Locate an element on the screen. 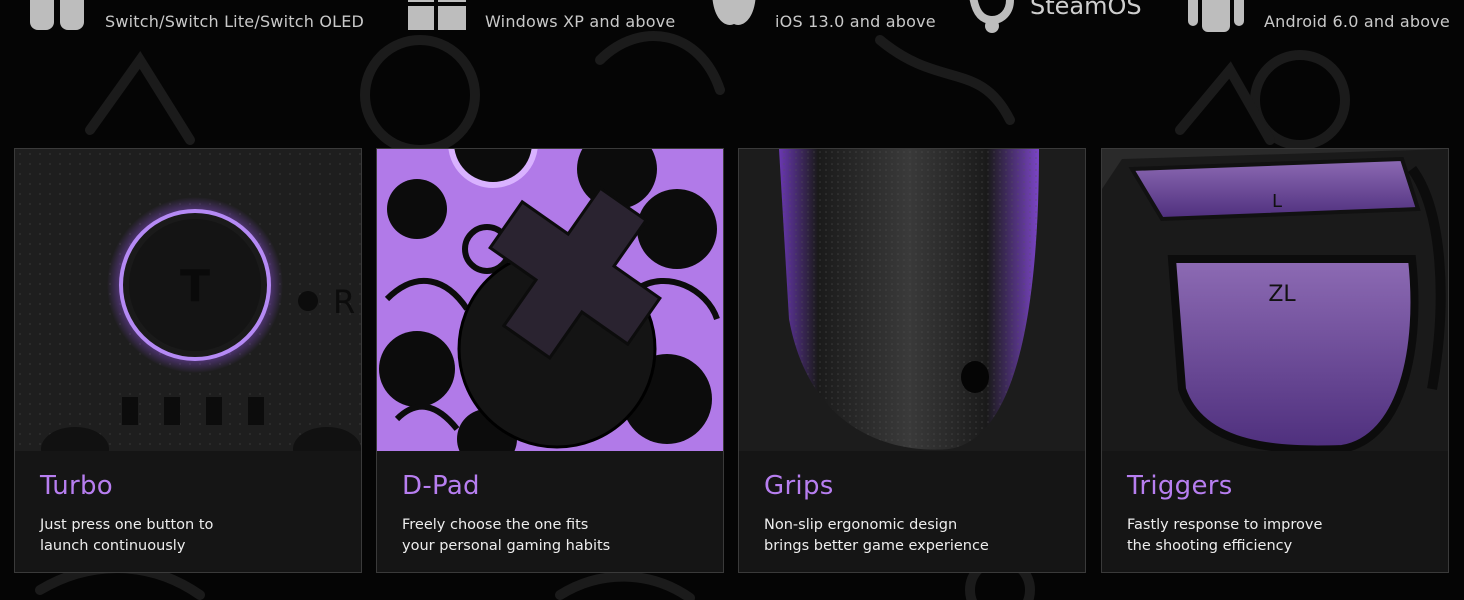 Image resolution: width=1464 pixels, height=600 pixels. feature-description-line: the shooting efficiency is located at coordinates (1210, 546).